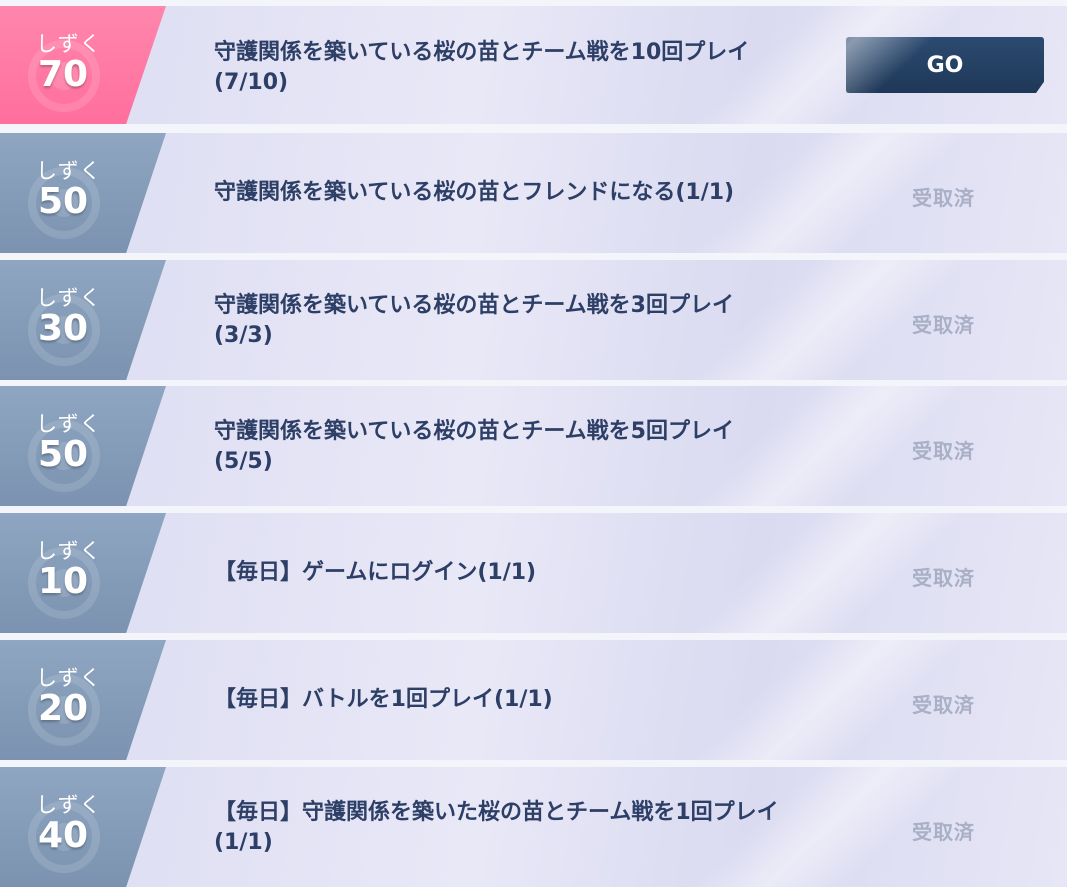 The image size is (1067, 887). I want to click on mission-description: 【毎日】ゲームにログイン(1/1), so click(375, 572).